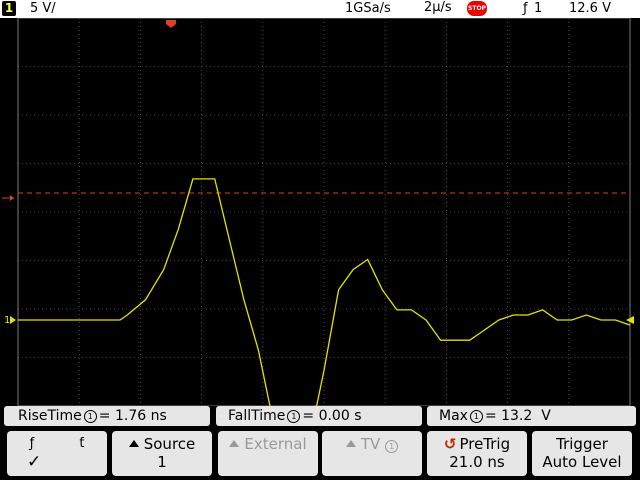 Image resolution: width=640 pixels, height=480 pixels. I want to click on risetime-value: = 1.76 ns, so click(132, 416).